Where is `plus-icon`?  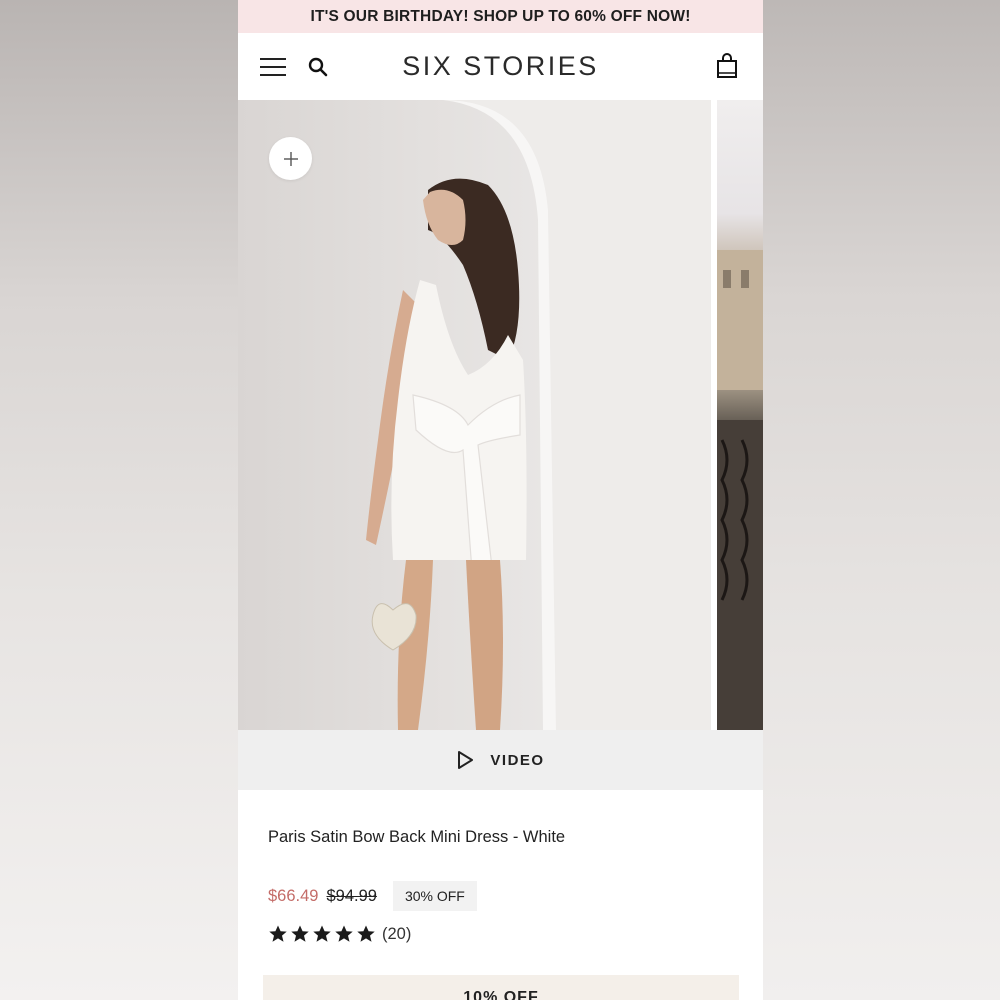 plus-icon is located at coordinates (290, 158).